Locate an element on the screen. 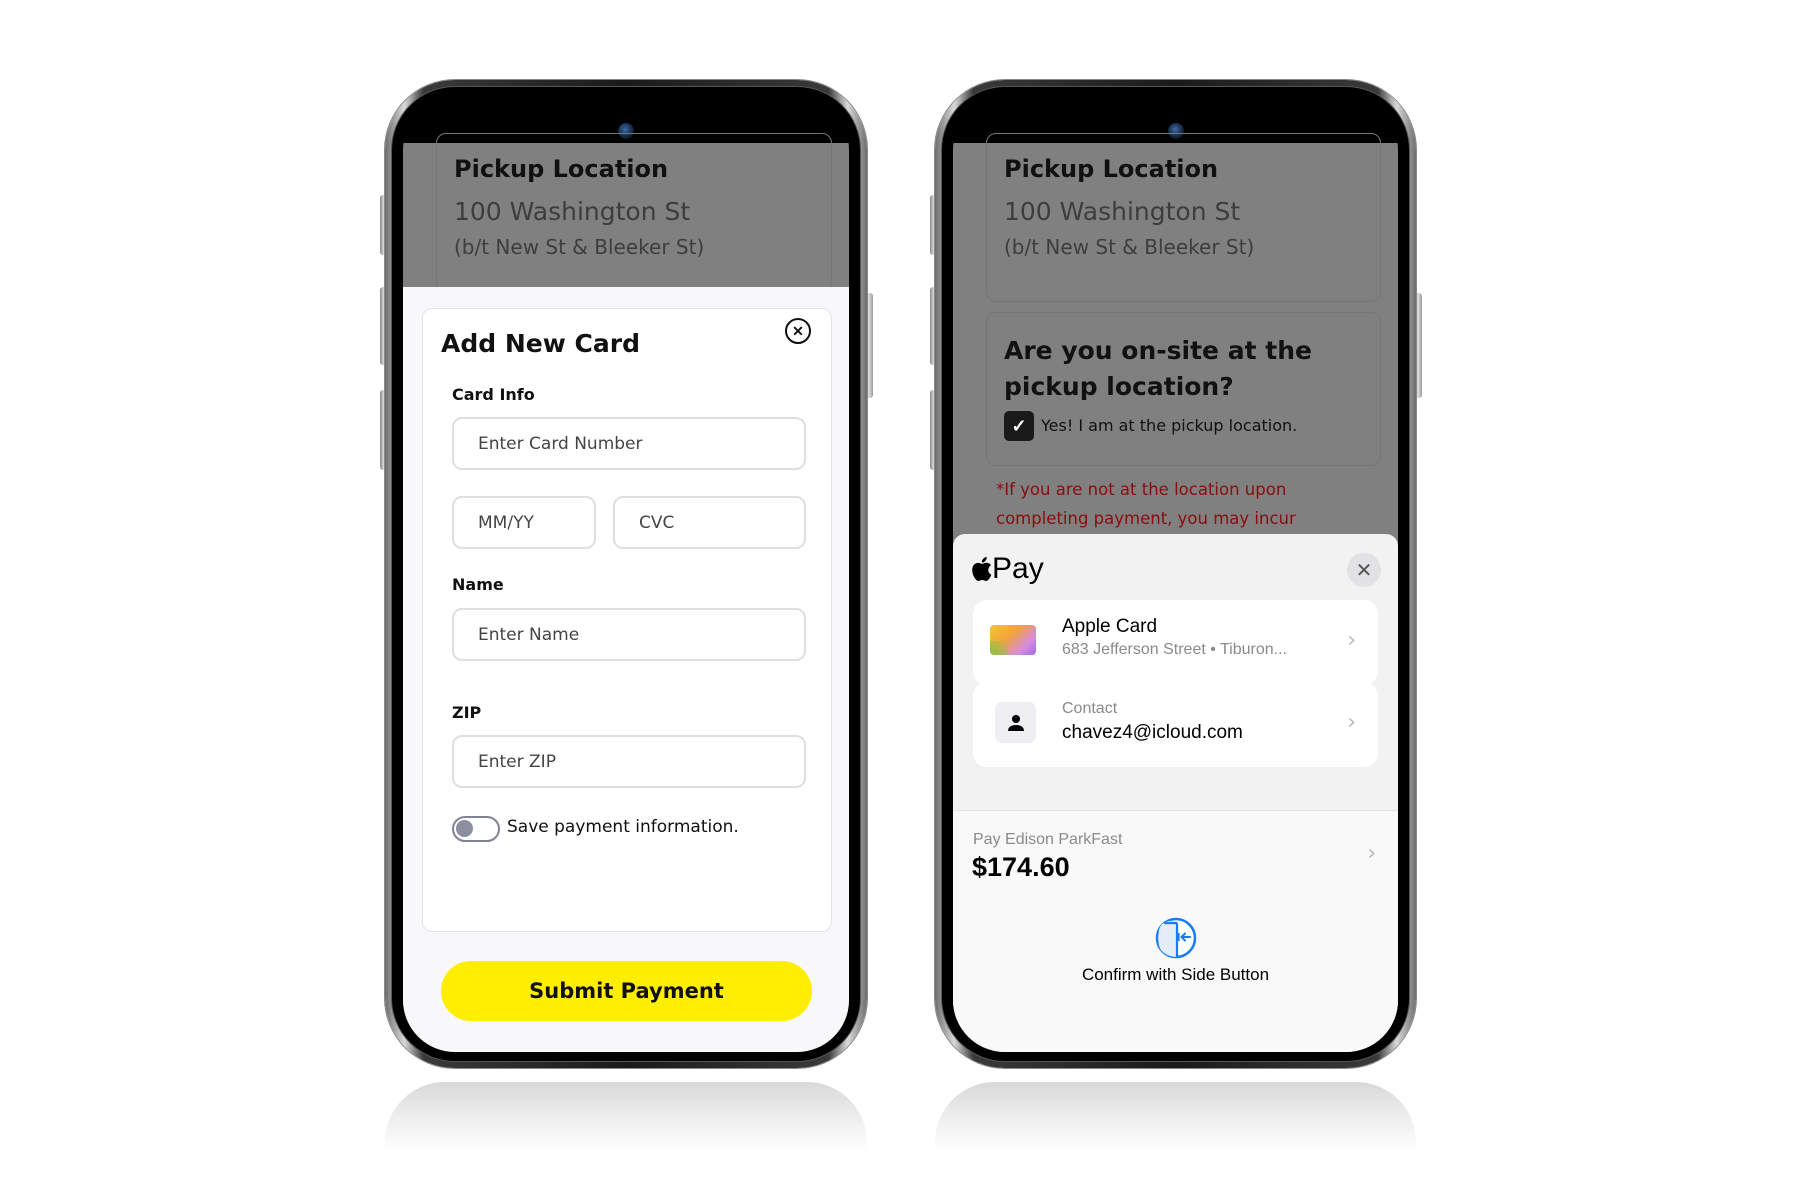 The width and height of the screenshot is (1800, 1200). apple-pay-text: Pay is located at coordinates (1018, 568).